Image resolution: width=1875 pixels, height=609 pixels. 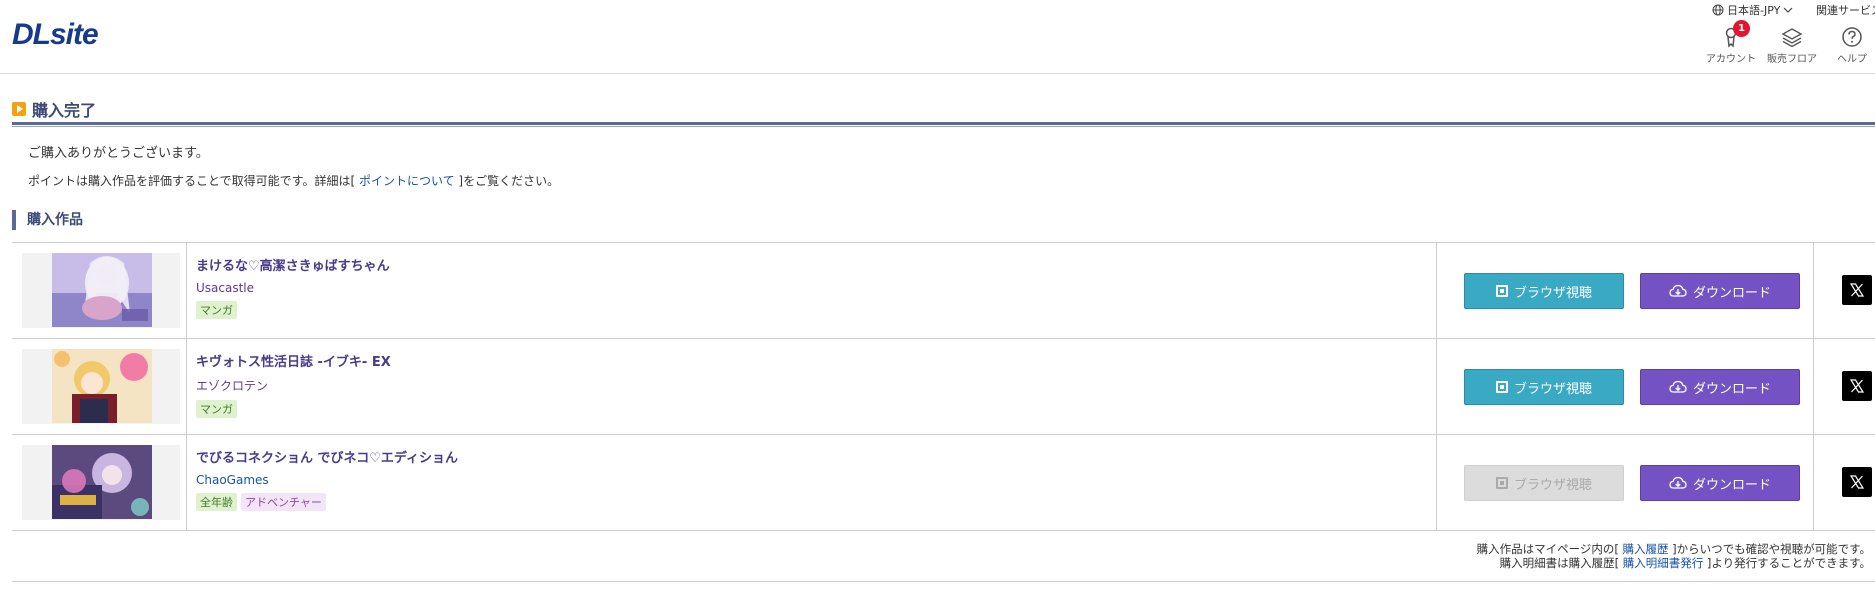 What do you see at coordinates (1718, 10) in the screenshot?
I see `globe-icon` at bounding box center [1718, 10].